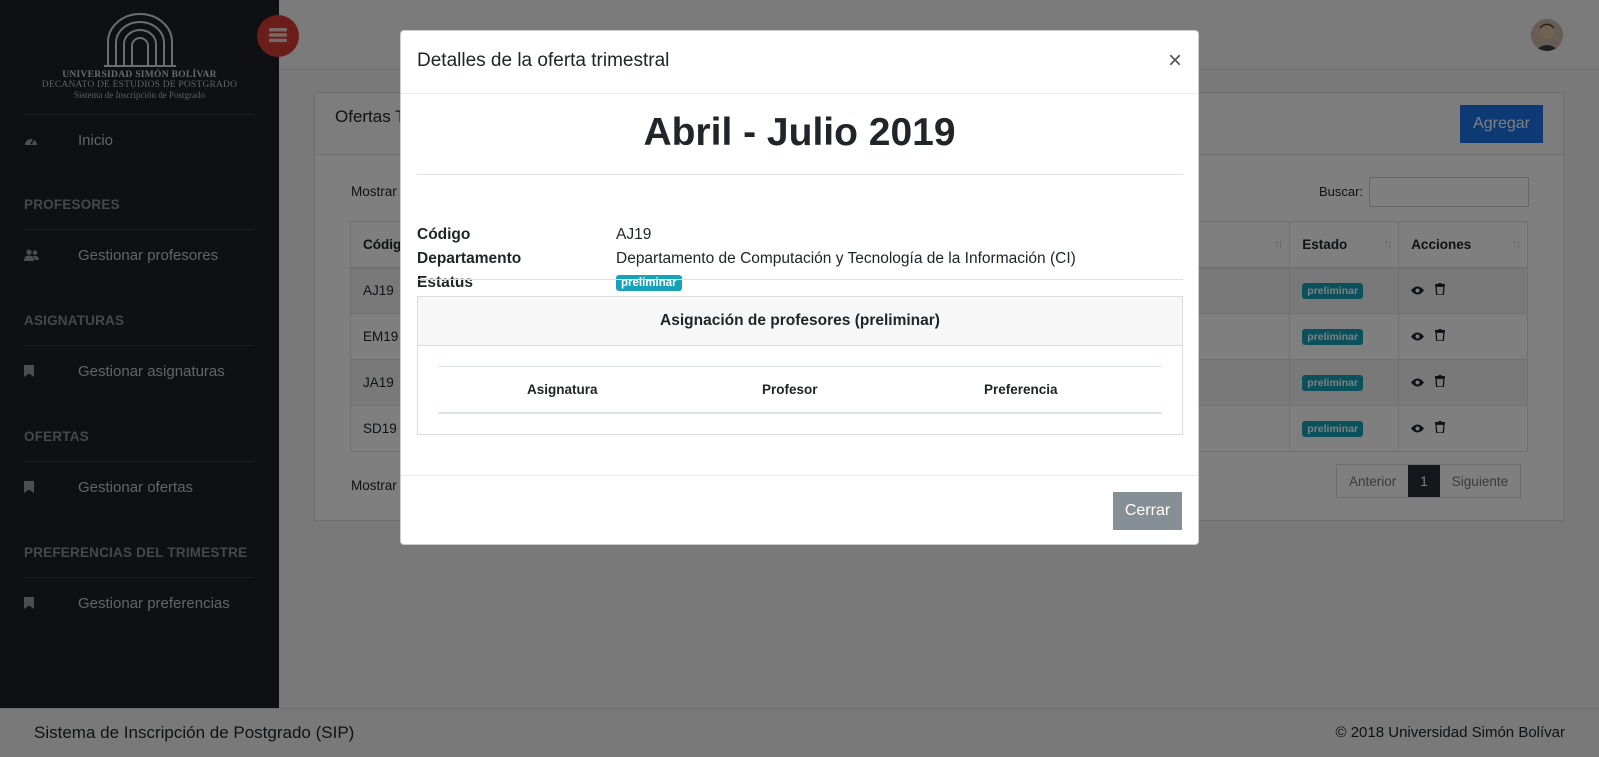  I want to click on status-badge: preliminar, so click(649, 283).